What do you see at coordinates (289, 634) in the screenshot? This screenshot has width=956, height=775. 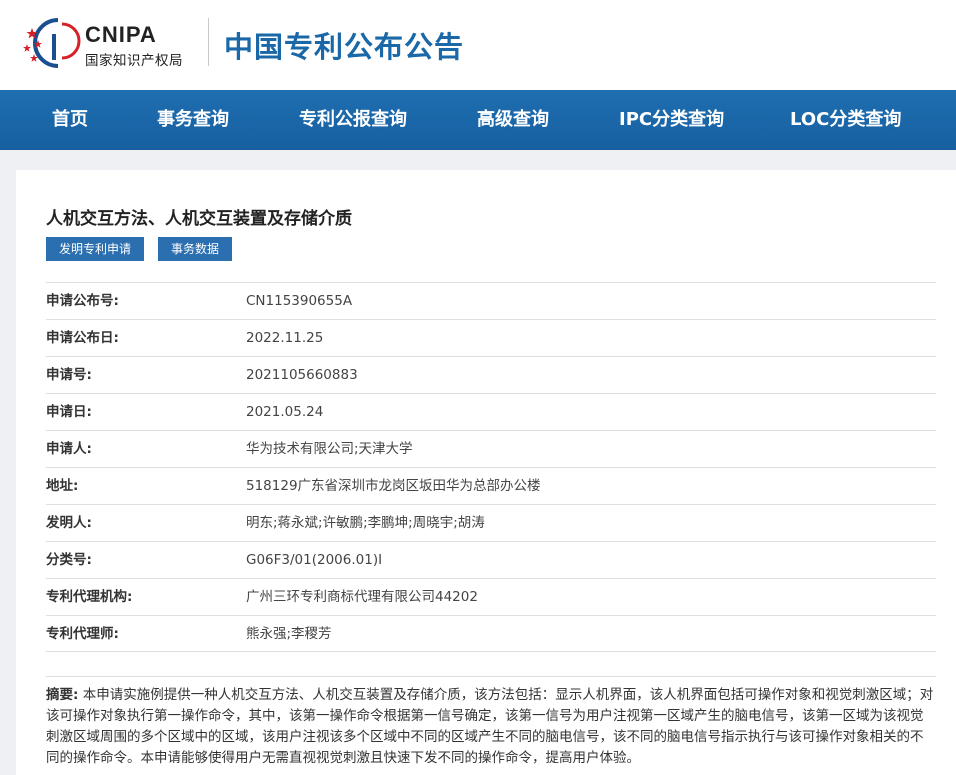 I see `field-value: 熊永强;李稷芳` at bounding box center [289, 634].